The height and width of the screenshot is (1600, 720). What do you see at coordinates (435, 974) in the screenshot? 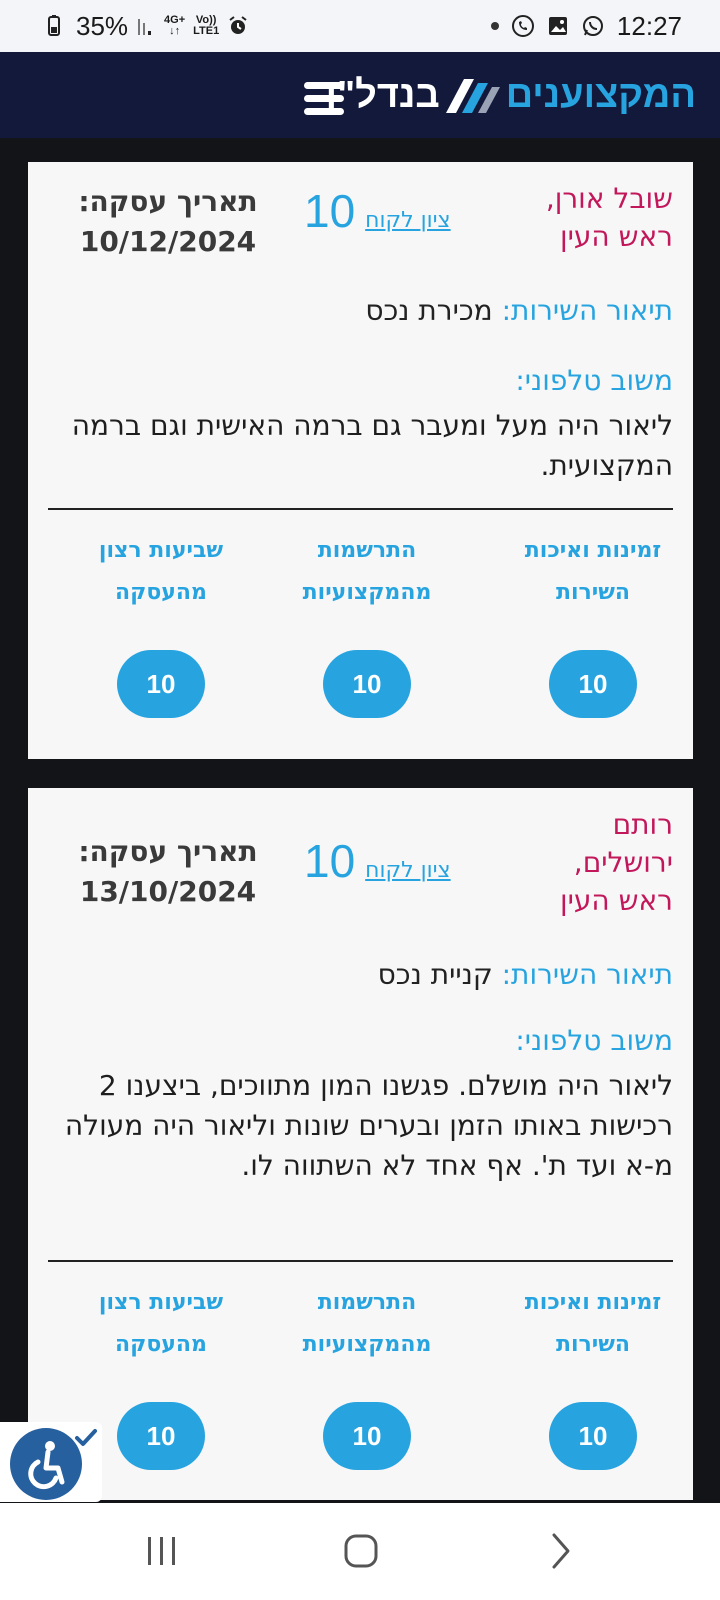
I see `service-description-value: קניית נכס` at bounding box center [435, 974].